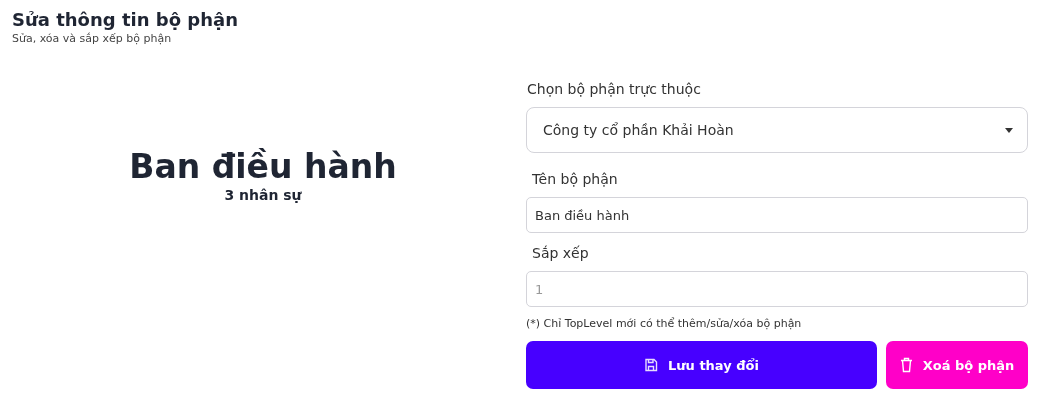  I want to click on page-title: Sửa thông tin bộ phận, so click(125, 20).